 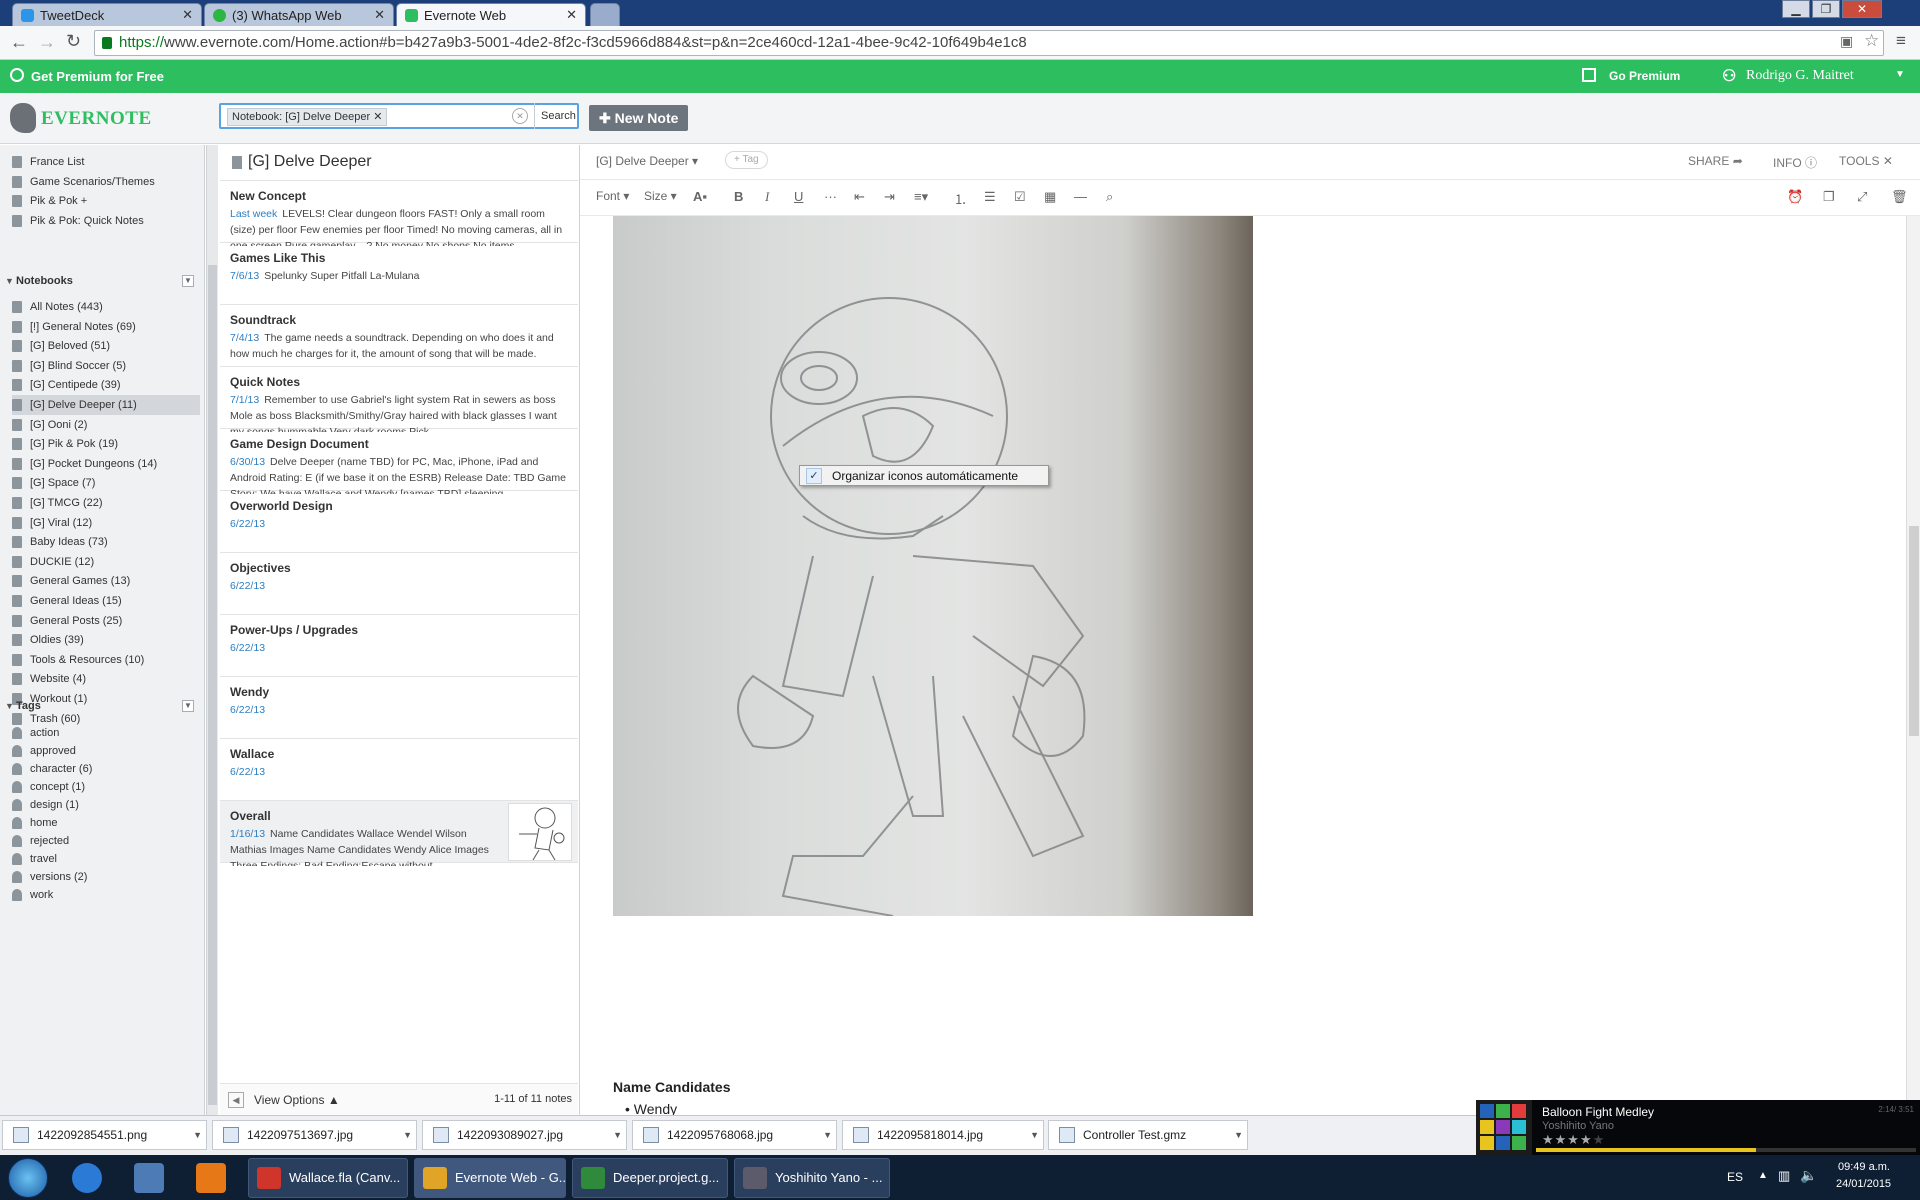 I want to click on tab-evernote: Evernote Web ✕, so click(x=491, y=14).